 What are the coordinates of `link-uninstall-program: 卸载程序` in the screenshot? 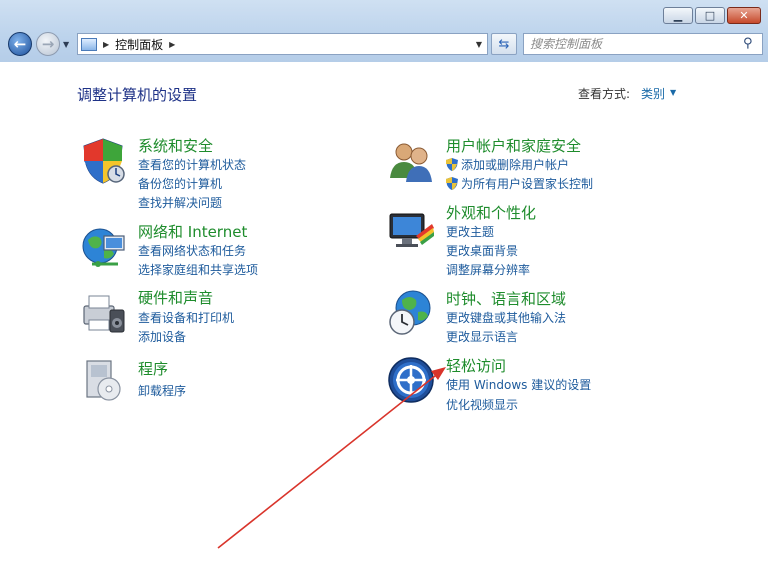 It's located at (162, 390).